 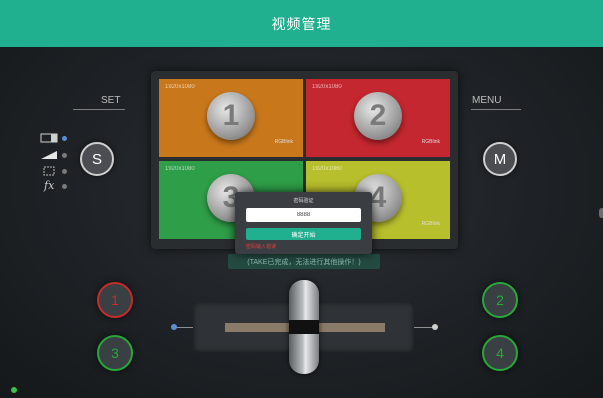 I want to click on password-error-text: 密码输入错误, so click(x=261, y=247).